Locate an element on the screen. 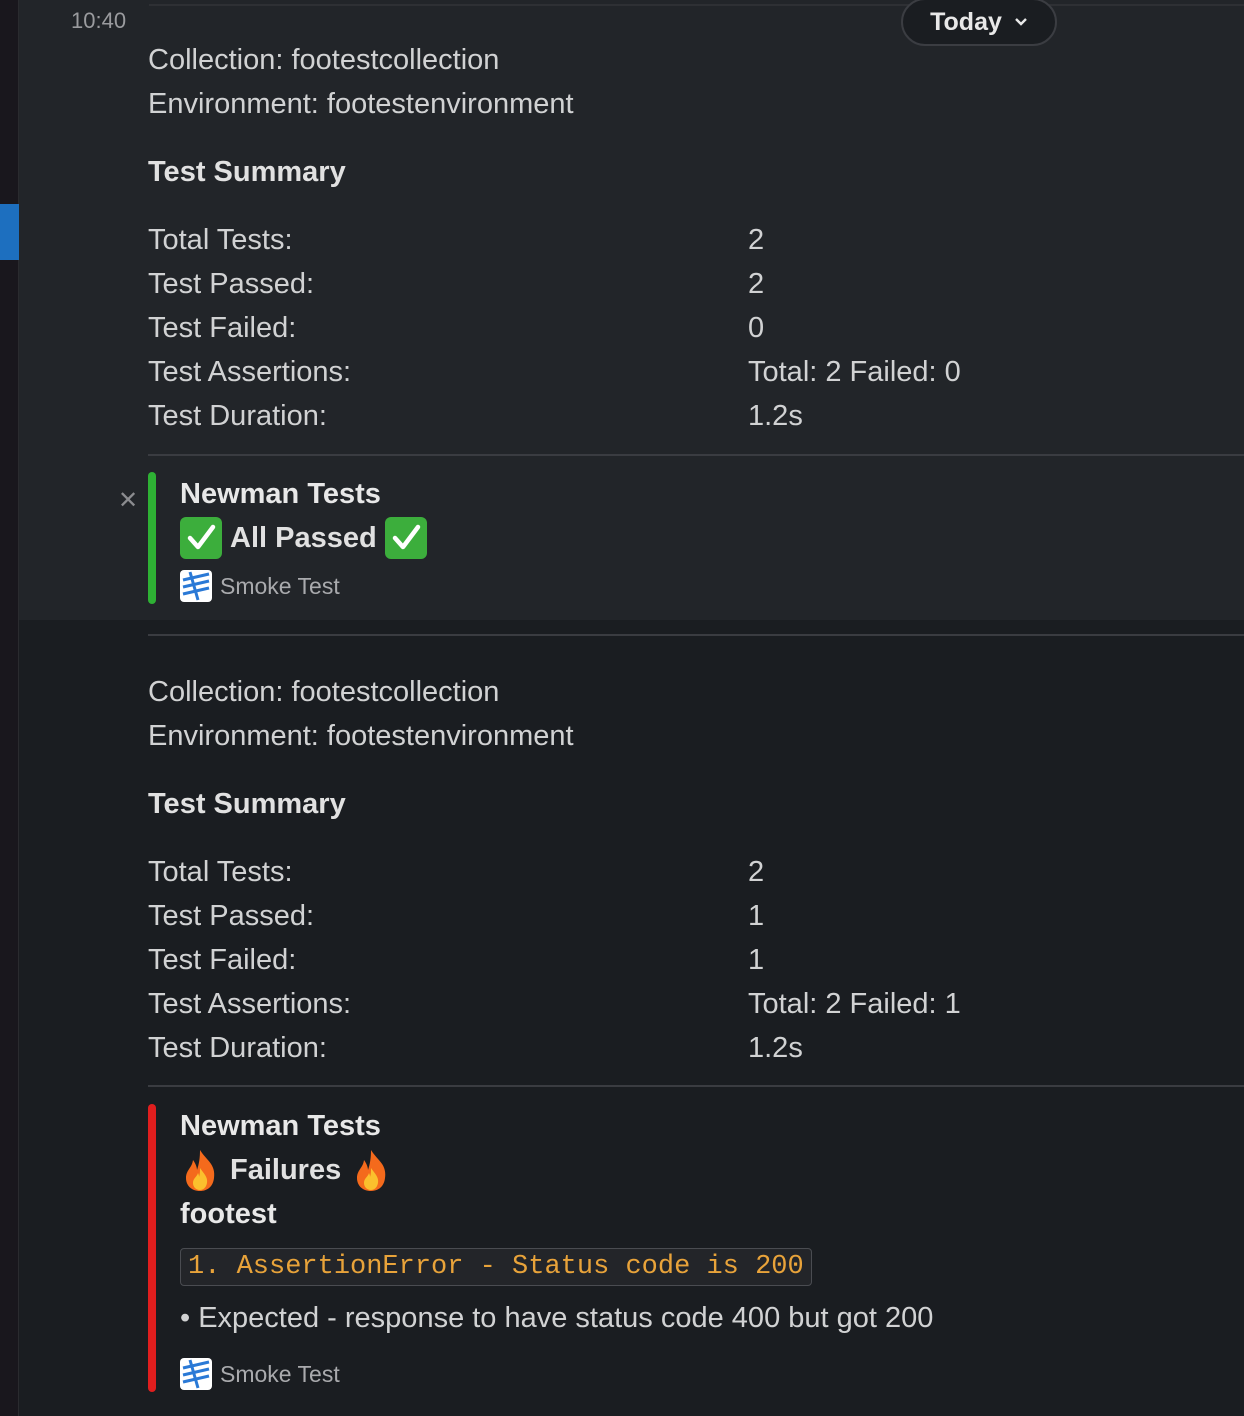 The image size is (1244, 1416). status-text: All Passed is located at coordinates (303, 537).